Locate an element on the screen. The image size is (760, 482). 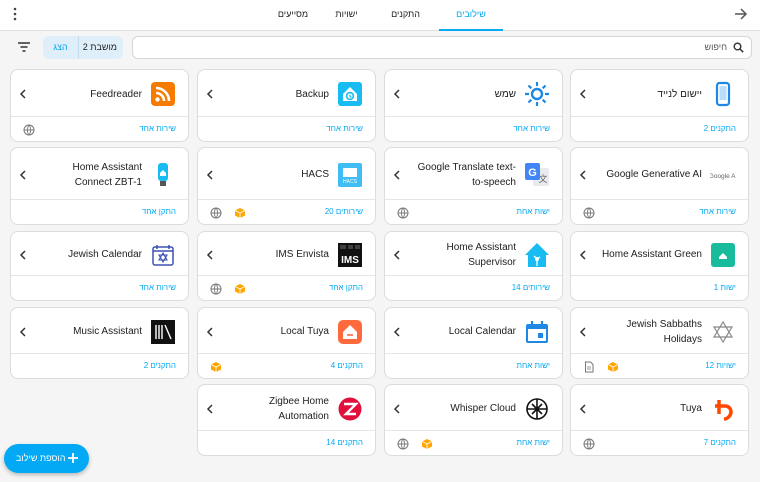
integration-card: Home Assistant Green 1 ישות is located at coordinates (659, 266).